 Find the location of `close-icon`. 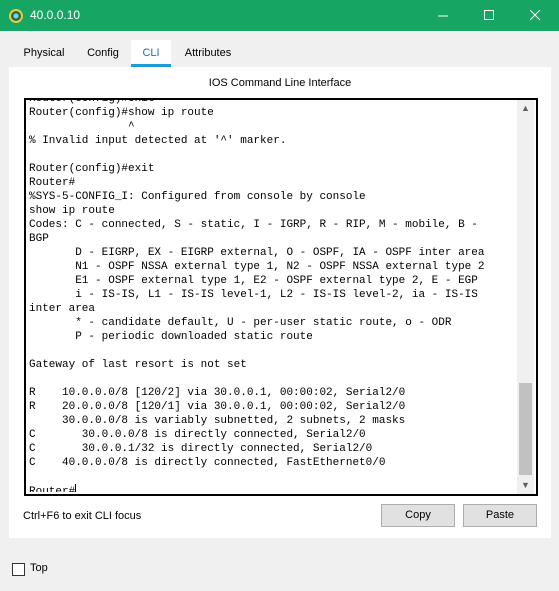

close-icon is located at coordinates (535, 15).